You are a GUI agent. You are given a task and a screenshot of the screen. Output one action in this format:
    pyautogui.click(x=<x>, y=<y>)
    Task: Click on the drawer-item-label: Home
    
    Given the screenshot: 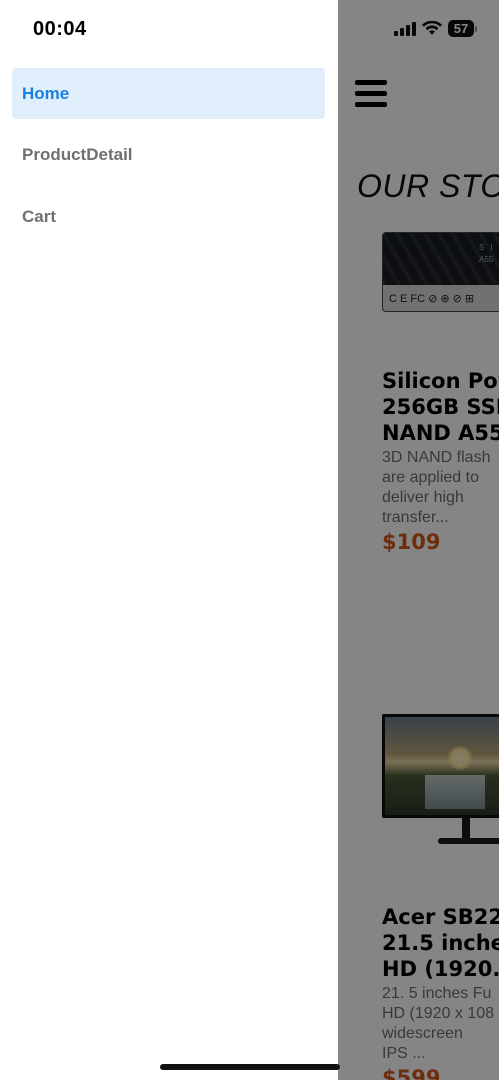 What is the action you would take?
    pyautogui.click(x=46, y=93)
    